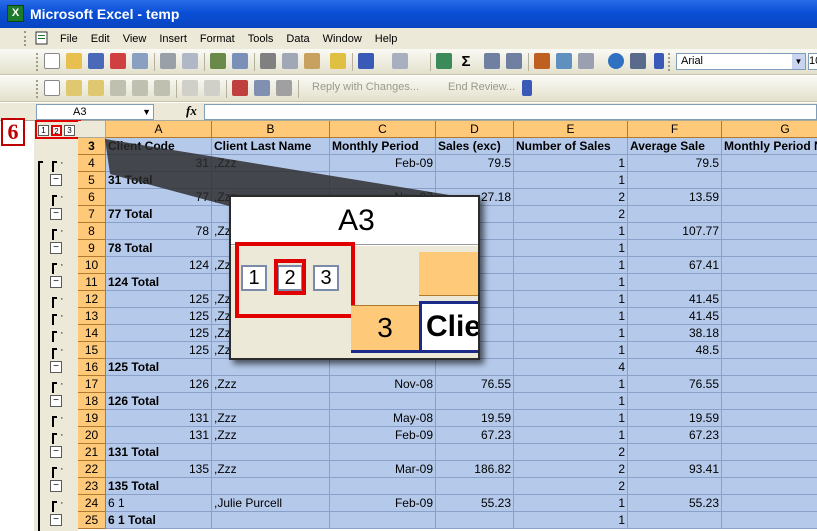 The image size is (817, 531). Describe the element at coordinates (383, 469) in the screenshot. I see `cell: Mar-09` at that location.